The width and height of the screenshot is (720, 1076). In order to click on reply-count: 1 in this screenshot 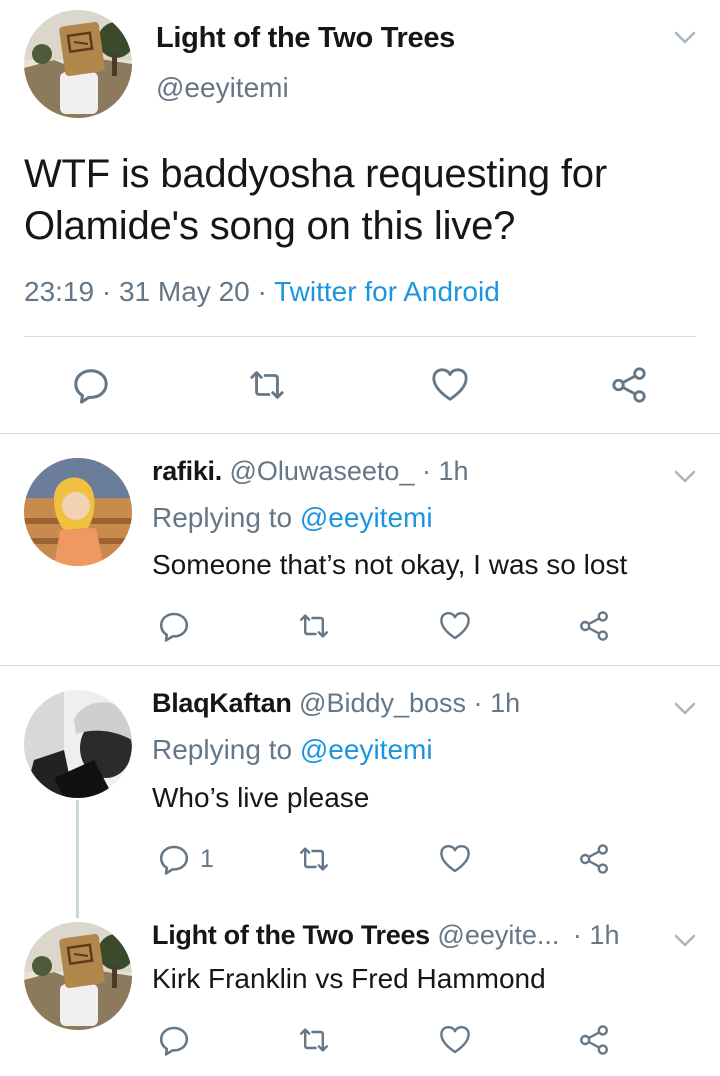, I will do `click(207, 858)`.